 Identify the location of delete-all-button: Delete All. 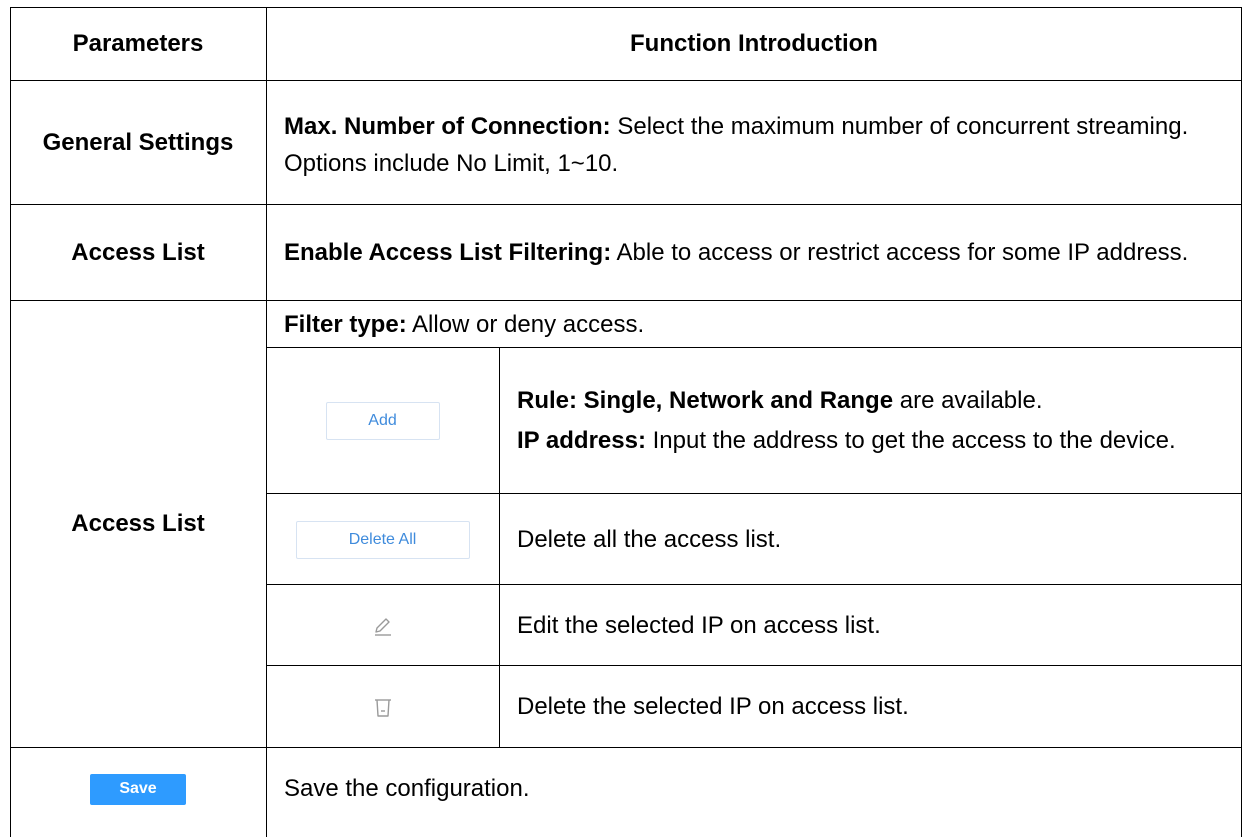
(382, 539).